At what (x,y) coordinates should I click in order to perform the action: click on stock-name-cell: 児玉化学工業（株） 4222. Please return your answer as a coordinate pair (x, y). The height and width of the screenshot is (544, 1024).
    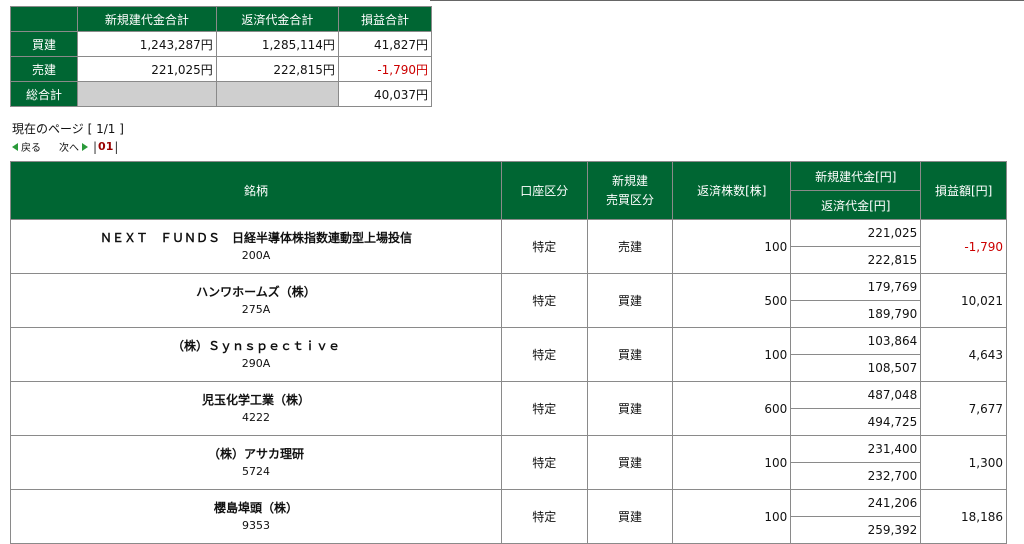
    Looking at the image, I should click on (256, 408).